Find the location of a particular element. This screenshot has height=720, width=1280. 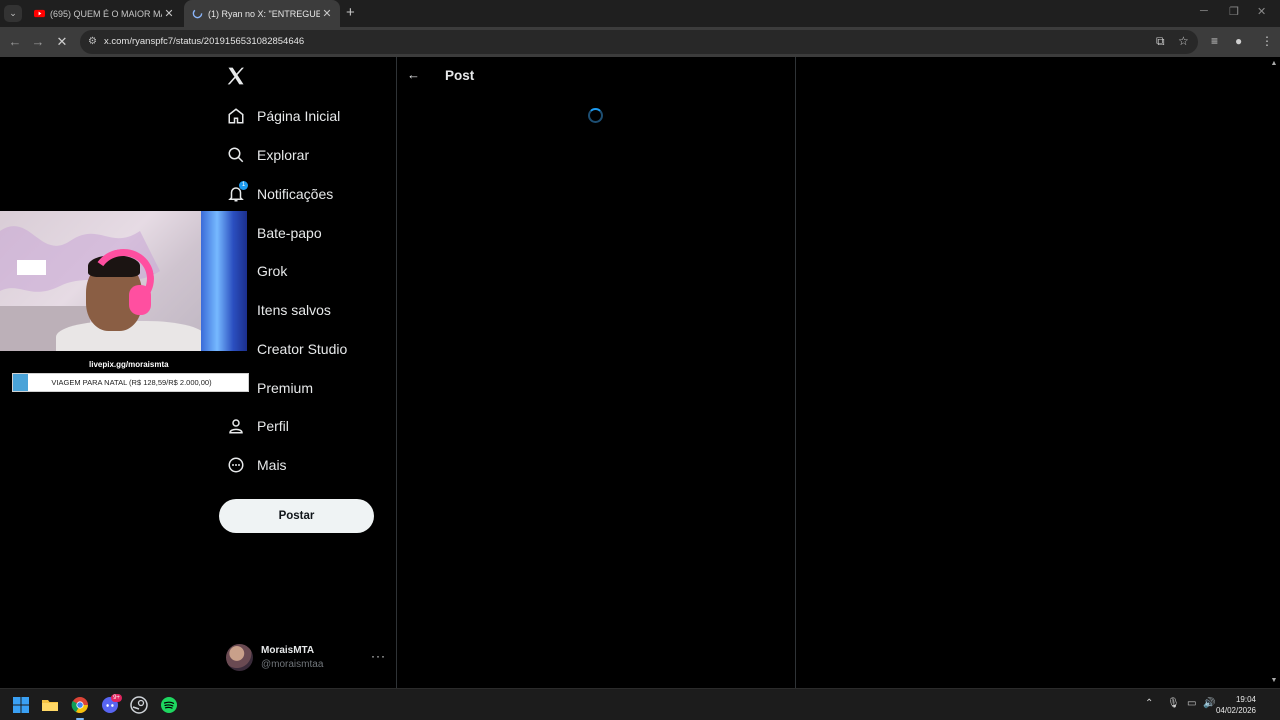

site-info-icon: ⚙ is located at coordinates (94, 42).